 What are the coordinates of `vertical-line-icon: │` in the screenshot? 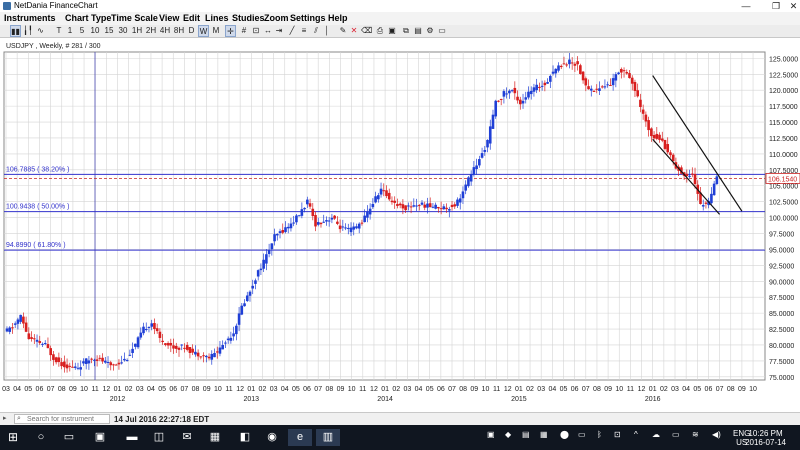 It's located at (327, 31).